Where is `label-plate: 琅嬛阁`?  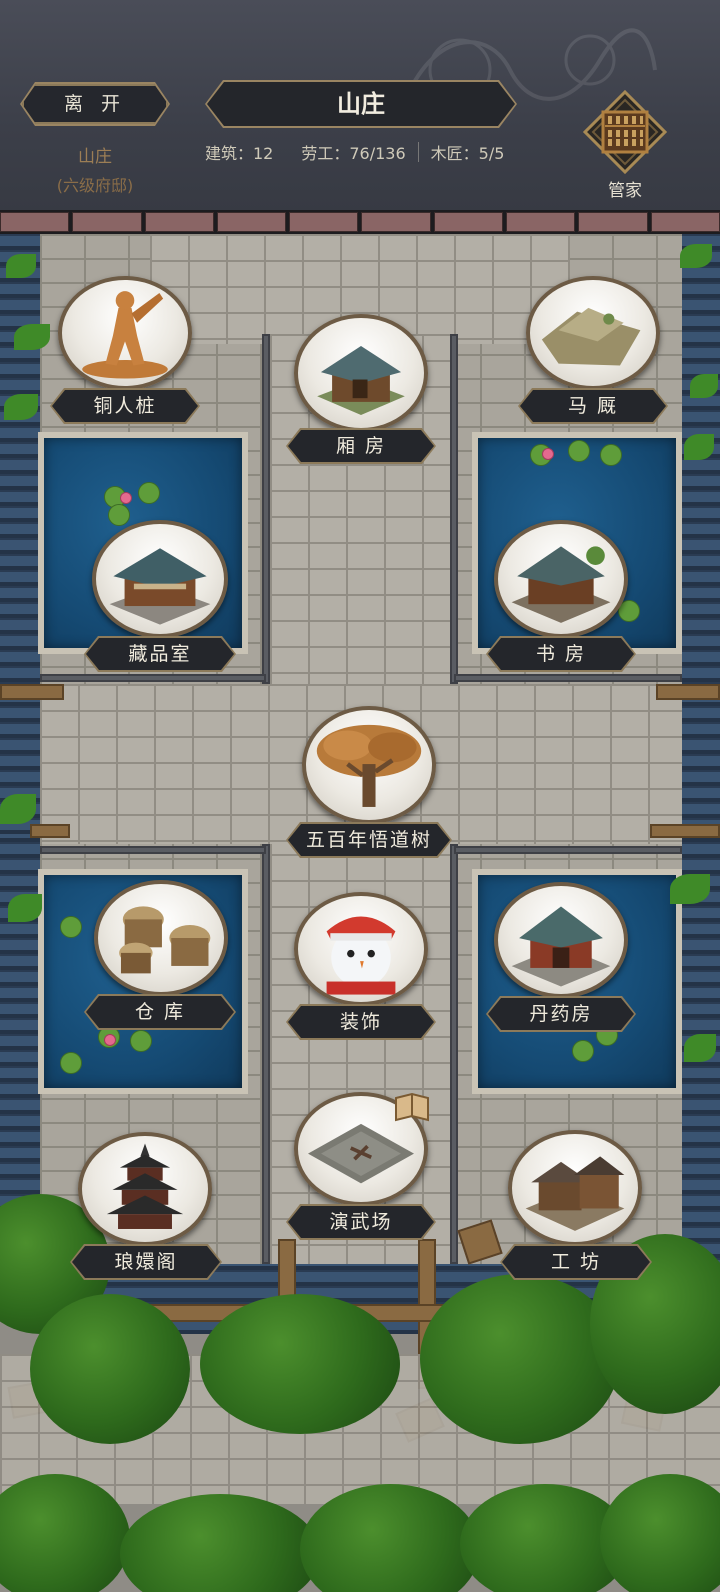 label-plate: 琅嬛阁 is located at coordinates (146, 1262).